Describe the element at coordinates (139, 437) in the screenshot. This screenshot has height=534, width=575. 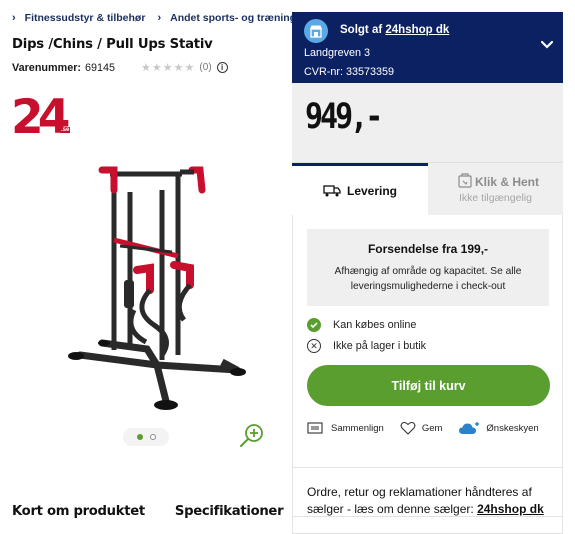
I see `gallery-dot-active` at that location.